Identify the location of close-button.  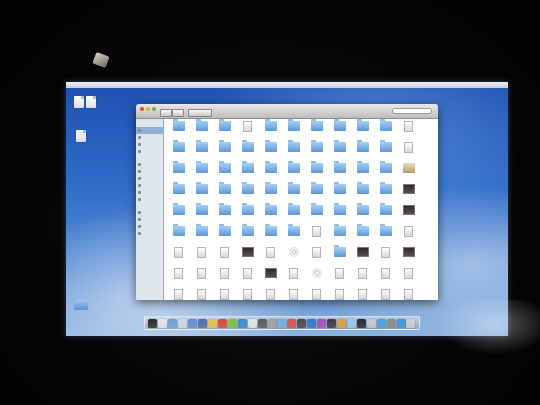
(142, 109).